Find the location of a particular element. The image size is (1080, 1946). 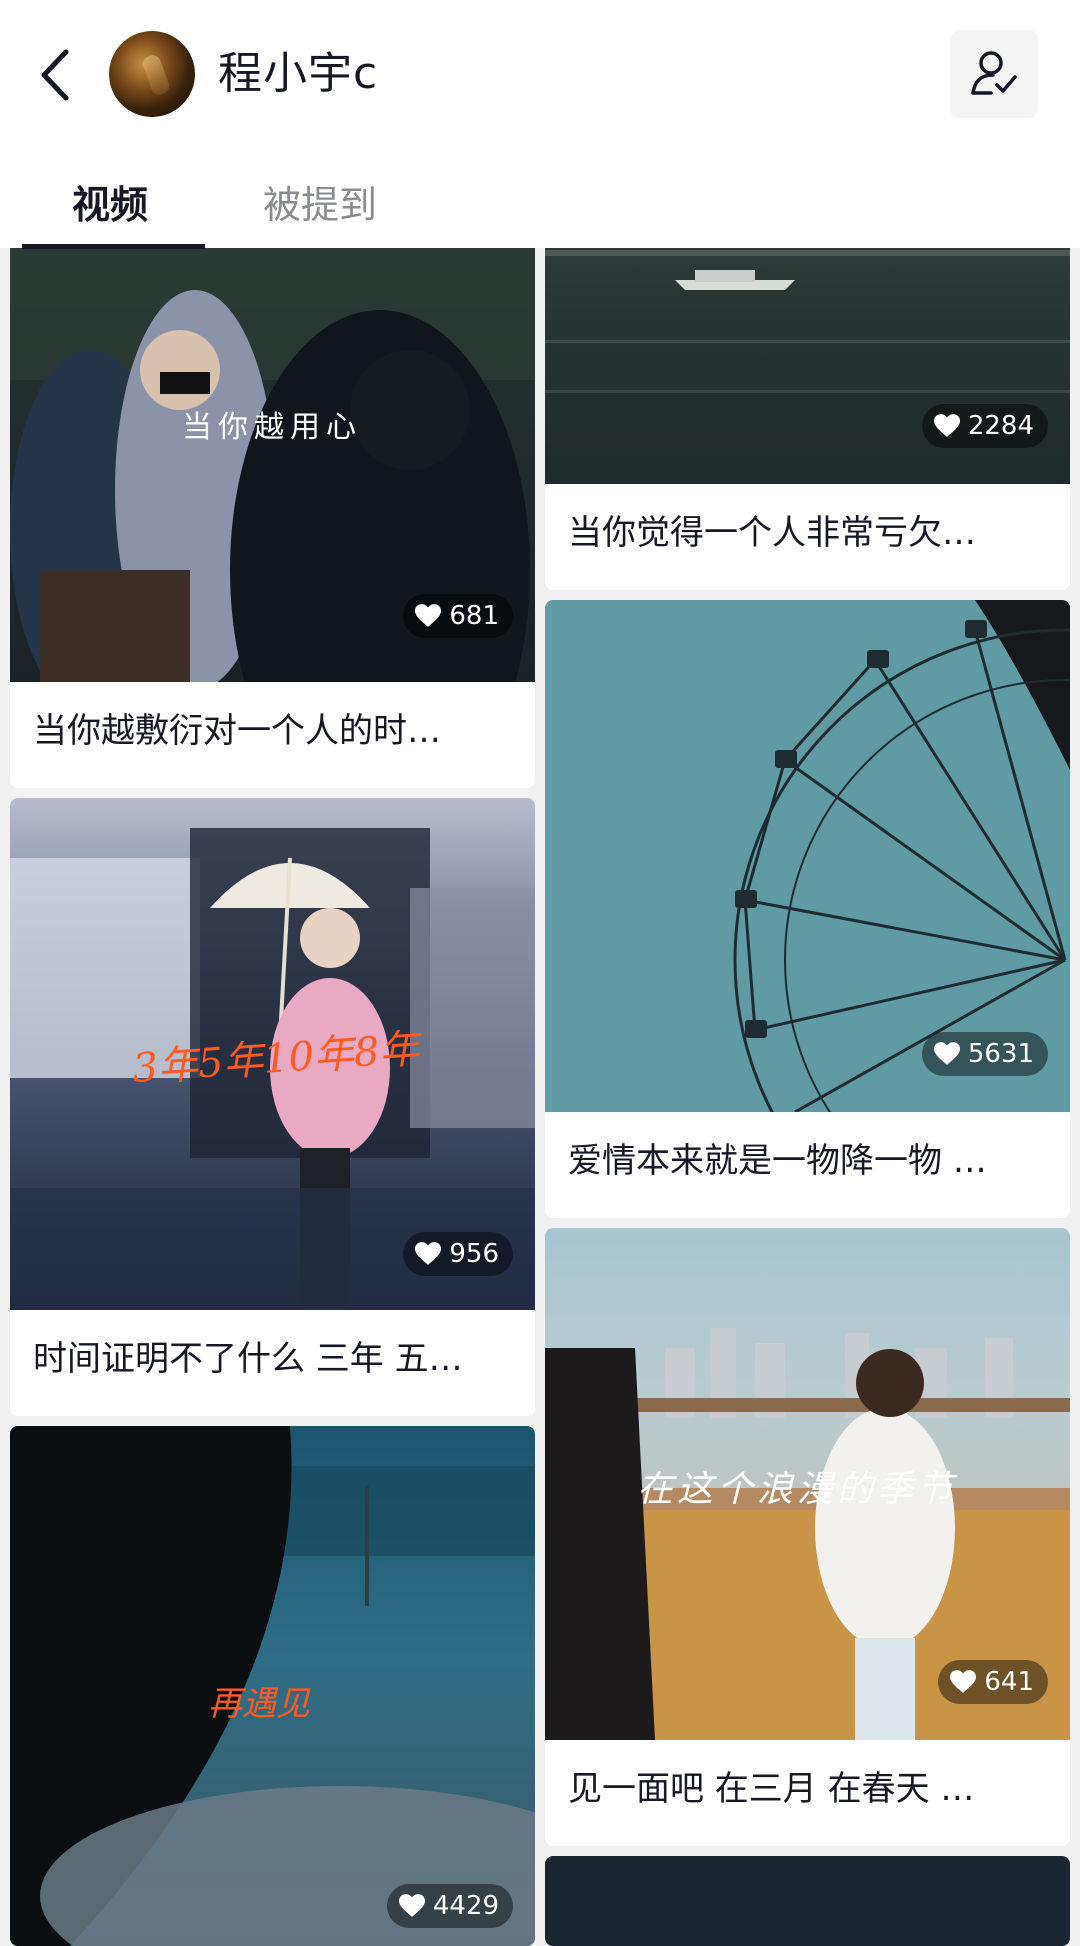

video-overlay-text: 再遇见 is located at coordinates (259, 1704).